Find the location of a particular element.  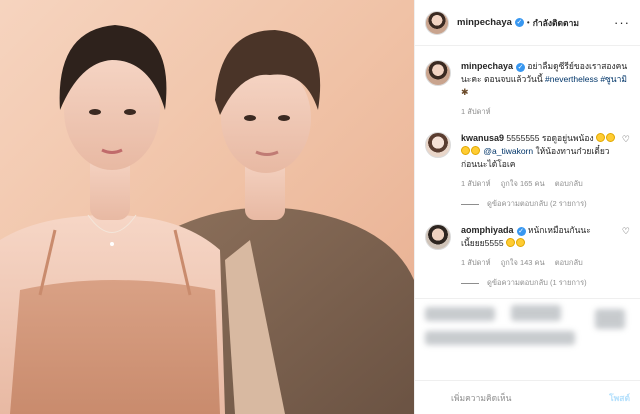

author-avatar is located at coordinates (437, 22).